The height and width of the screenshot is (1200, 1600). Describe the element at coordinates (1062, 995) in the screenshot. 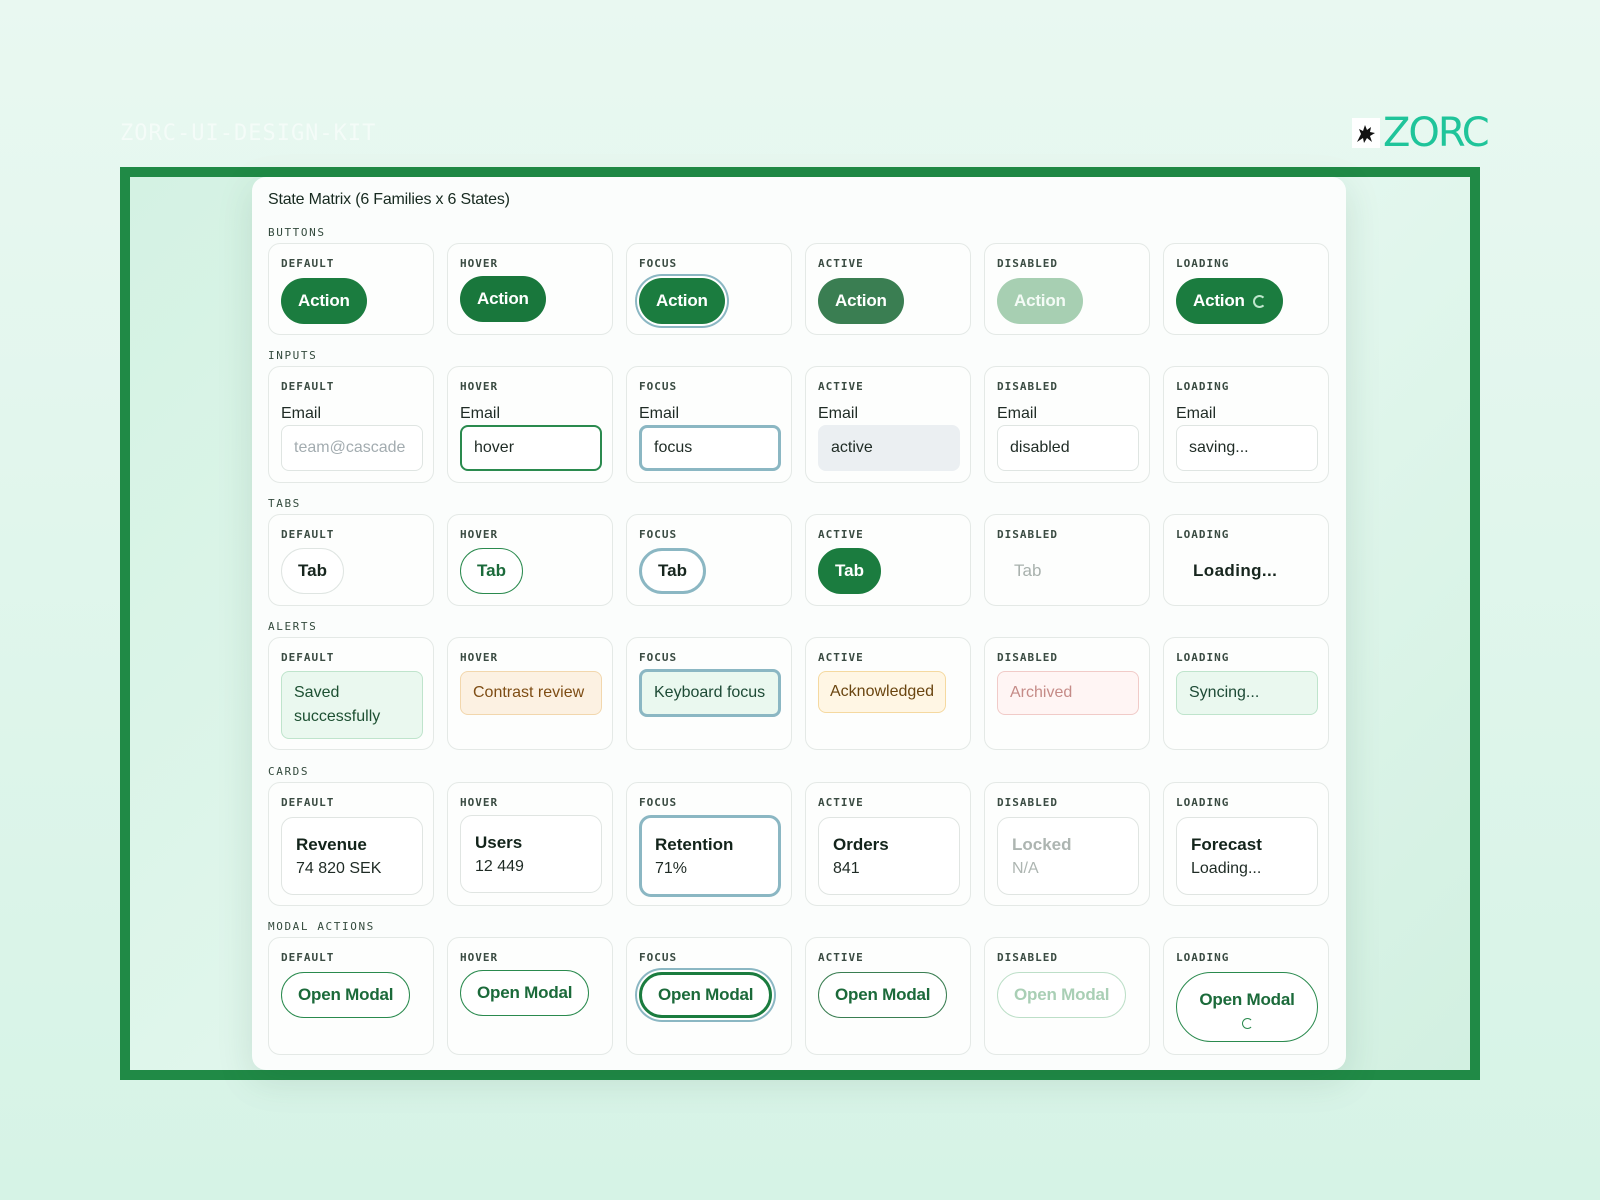

I see `open-modal-button-disabled: Open Modal` at that location.